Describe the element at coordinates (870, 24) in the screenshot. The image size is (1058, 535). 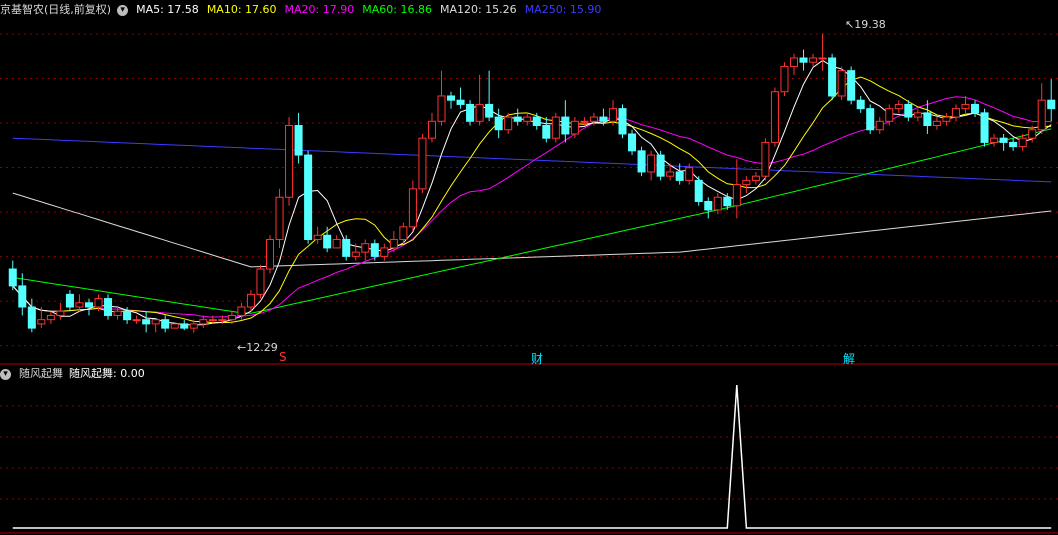
I see `high-price: 19.38` at that location.